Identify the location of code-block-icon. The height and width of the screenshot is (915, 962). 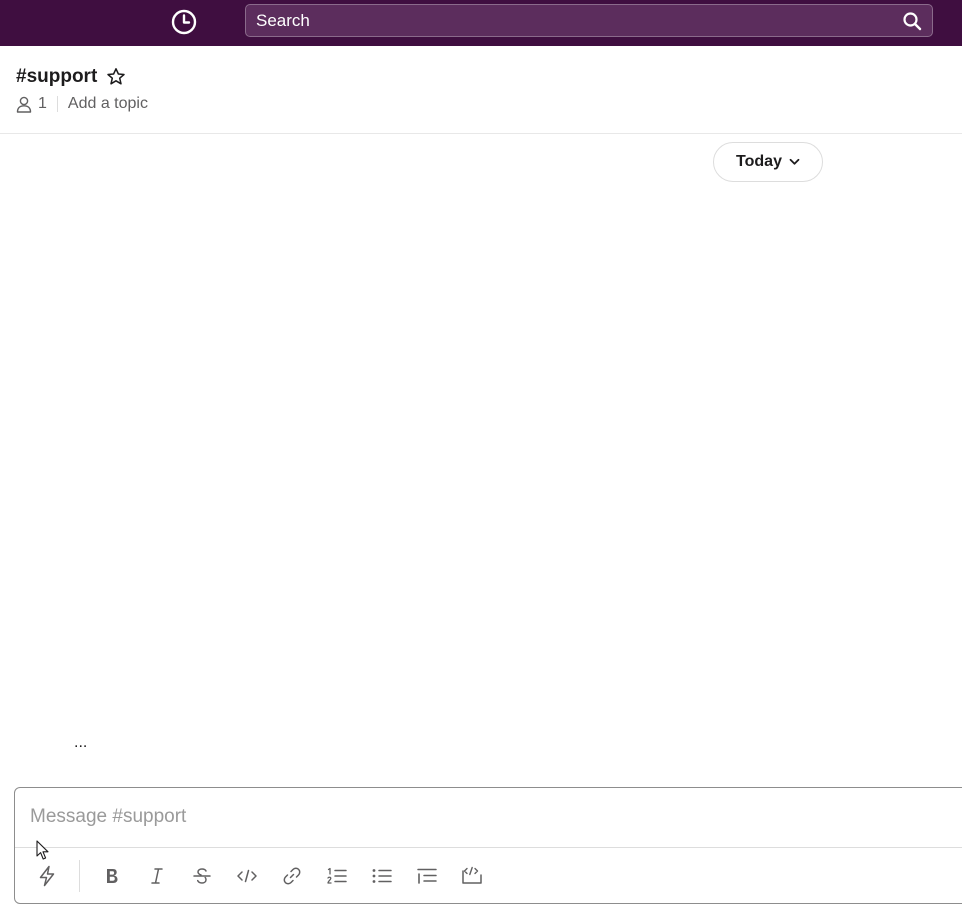
(472, 875).